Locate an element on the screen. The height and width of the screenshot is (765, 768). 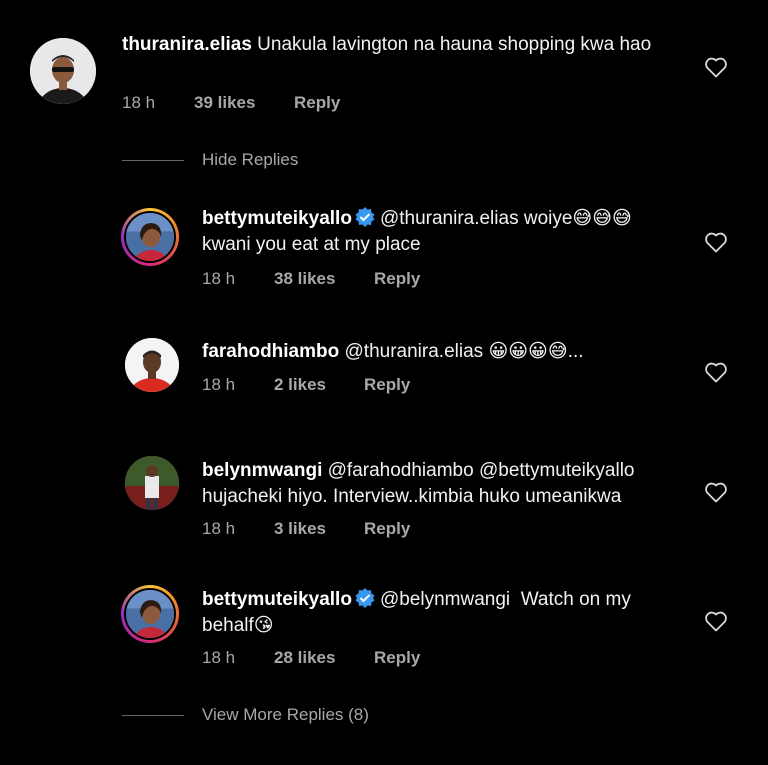
reply-username: belynmwangi is located at coordinates (262, 470).